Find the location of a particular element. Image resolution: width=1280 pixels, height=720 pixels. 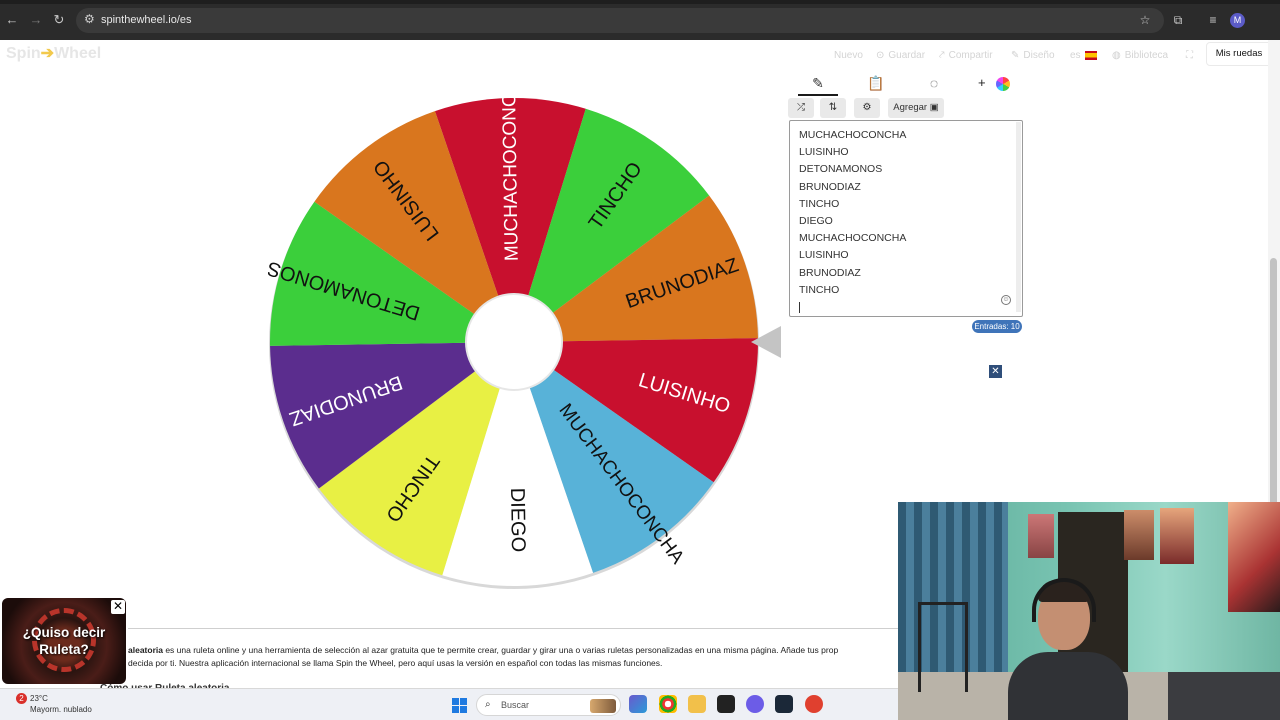

entry-line: DETONAMONOS is located at coordinates (910, 169).